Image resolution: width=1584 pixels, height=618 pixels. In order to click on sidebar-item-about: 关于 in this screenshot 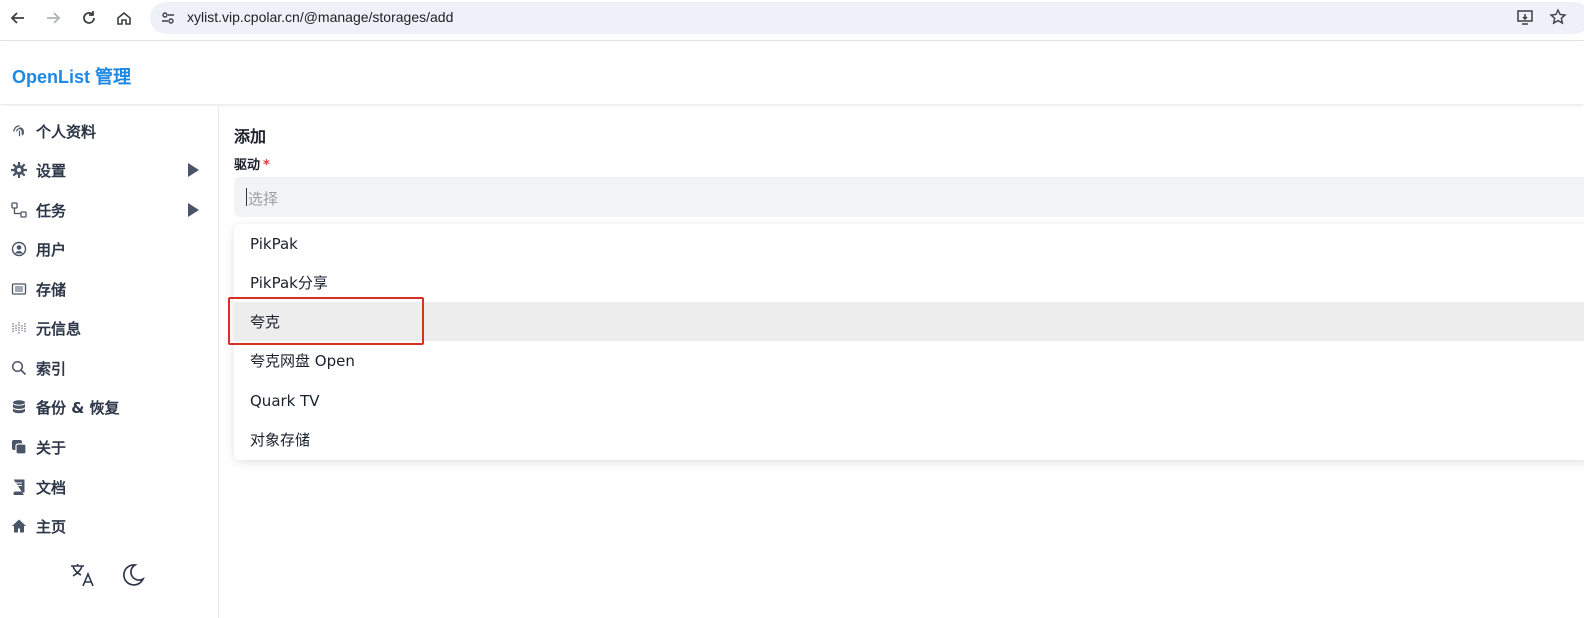, I will do `click(109, 447)`.